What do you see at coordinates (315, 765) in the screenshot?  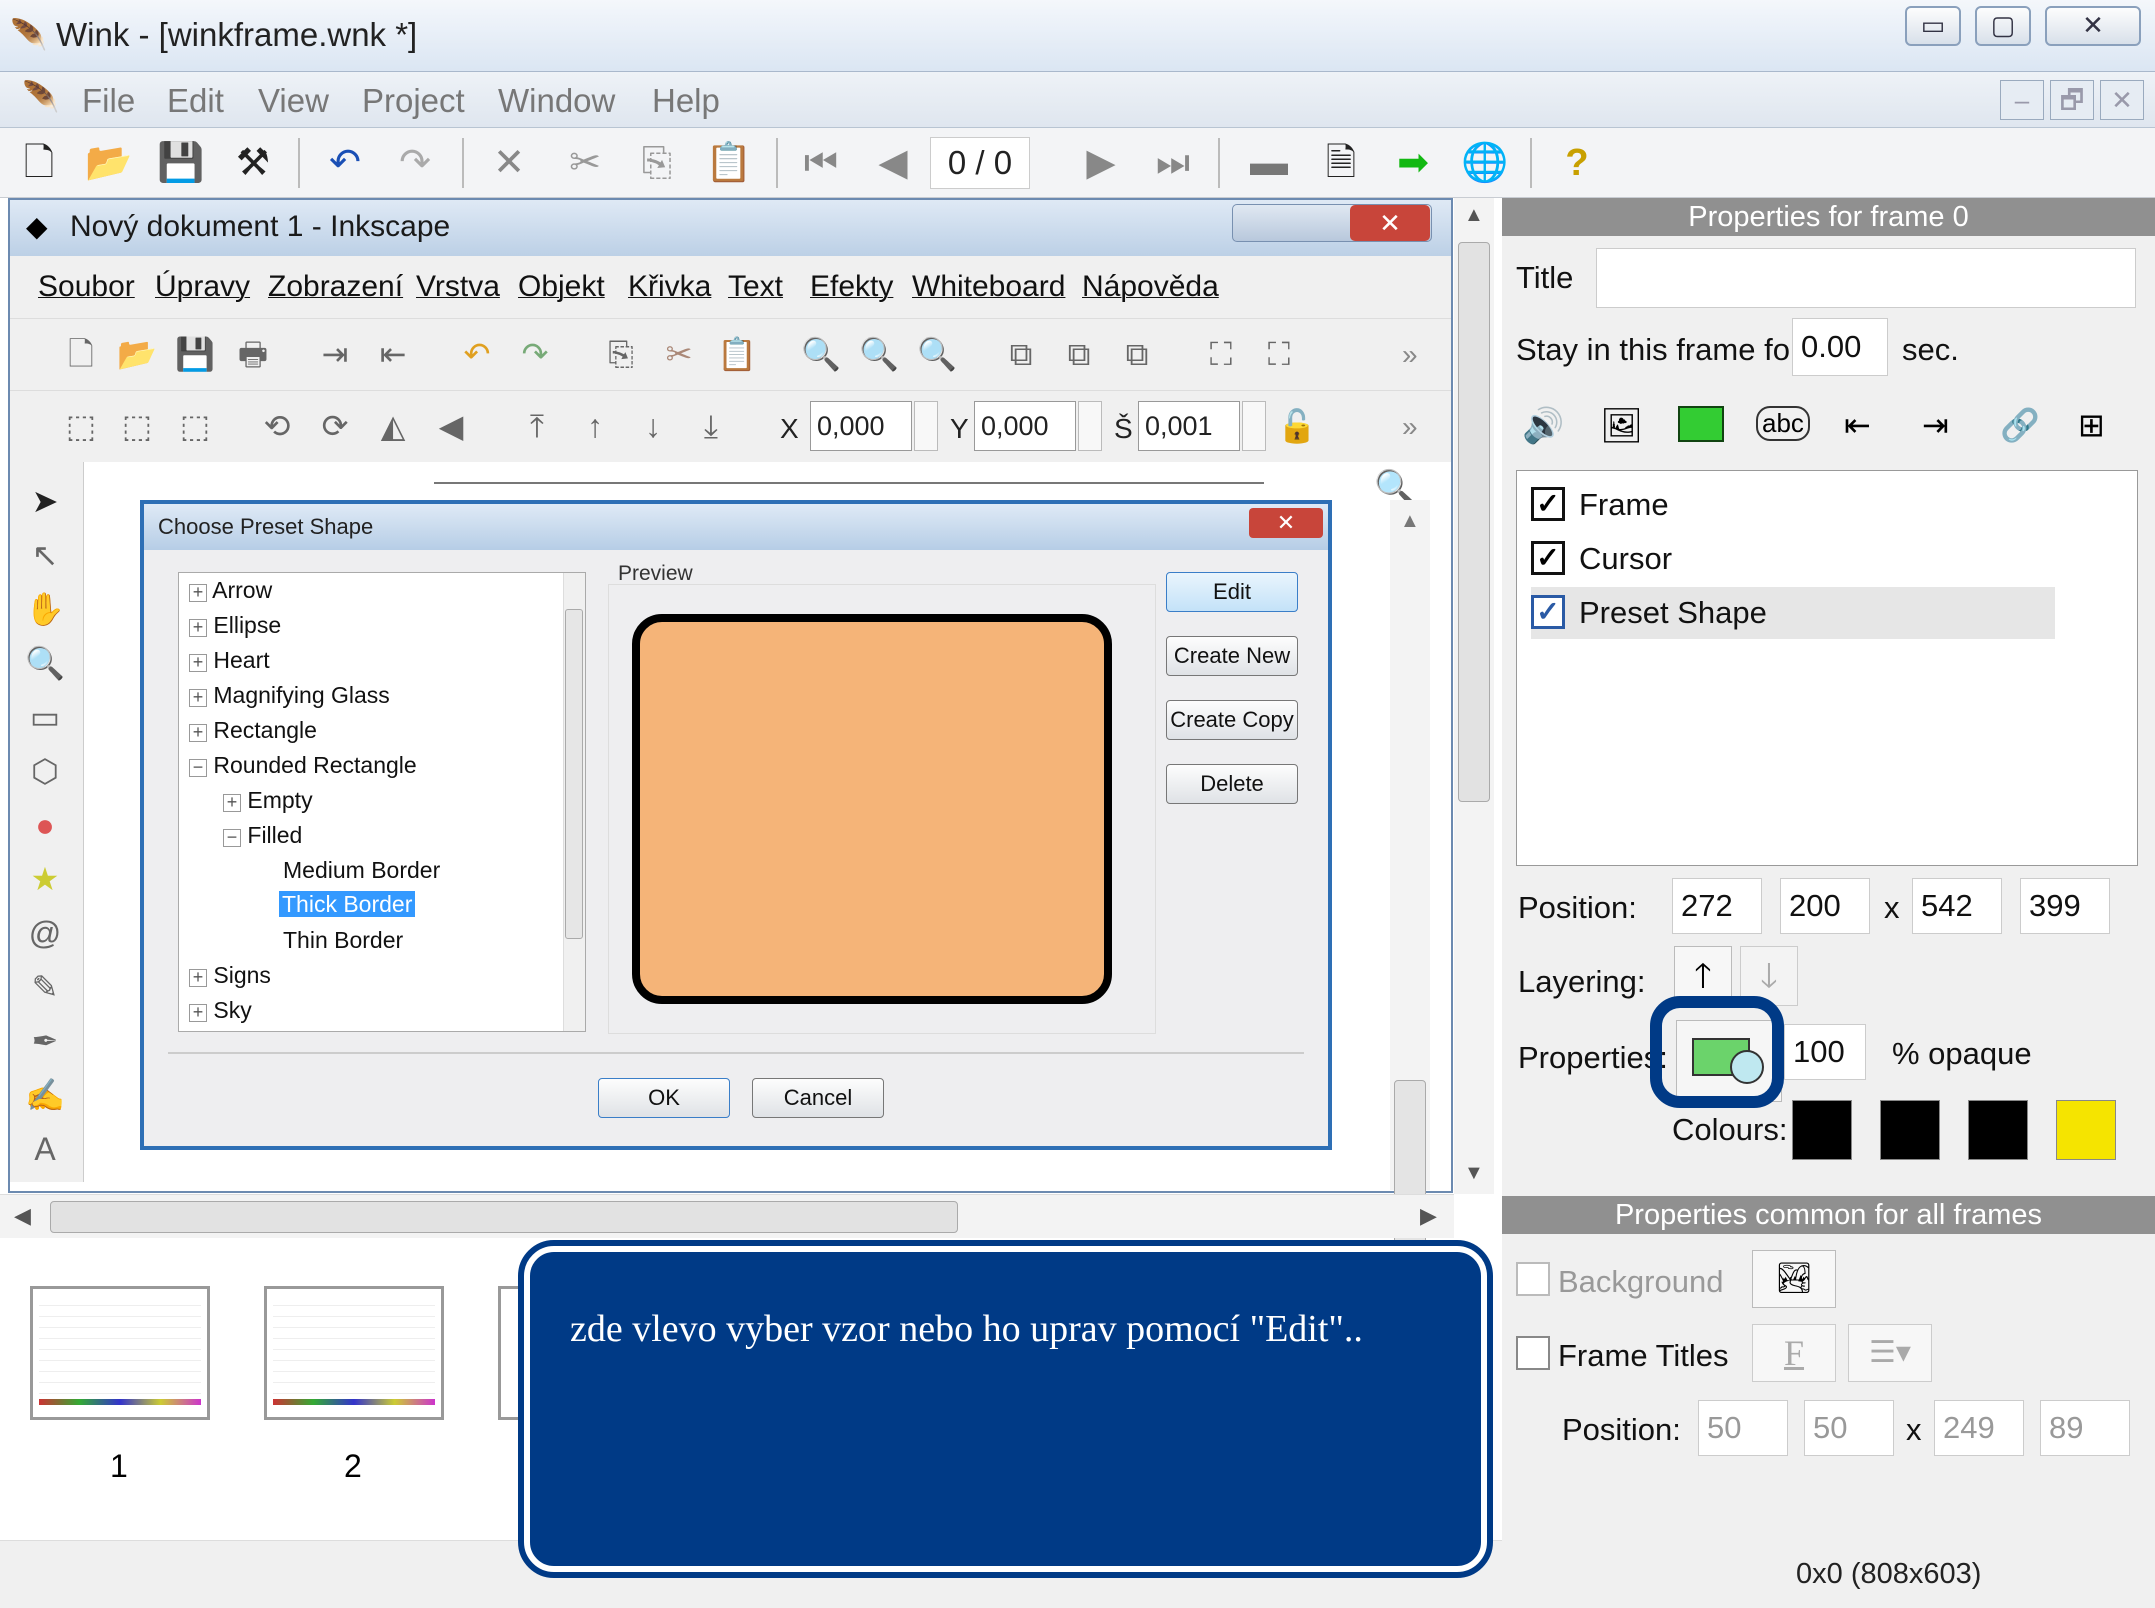 I see `tree-item-label: Rounded Rectangle` at bounding box center [315, 765].